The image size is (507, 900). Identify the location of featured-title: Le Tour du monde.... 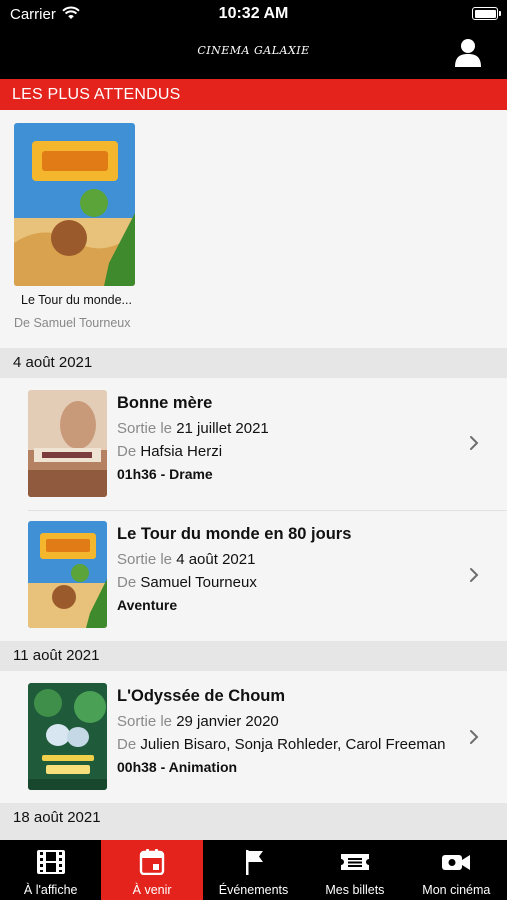
(76, 300).